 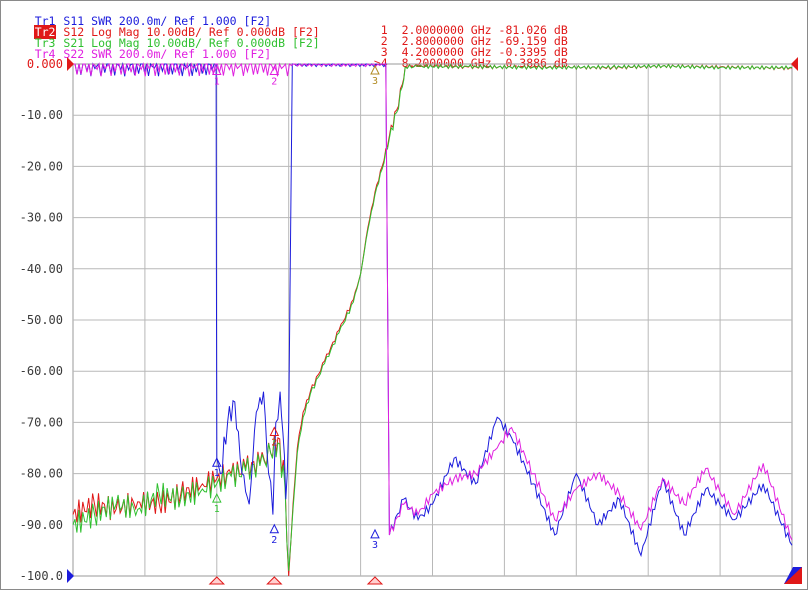 What do you see at coordinates (41, 371) in the screenshot?
I see `y-tick-label: -60.00` at bounding box center [41, 371].